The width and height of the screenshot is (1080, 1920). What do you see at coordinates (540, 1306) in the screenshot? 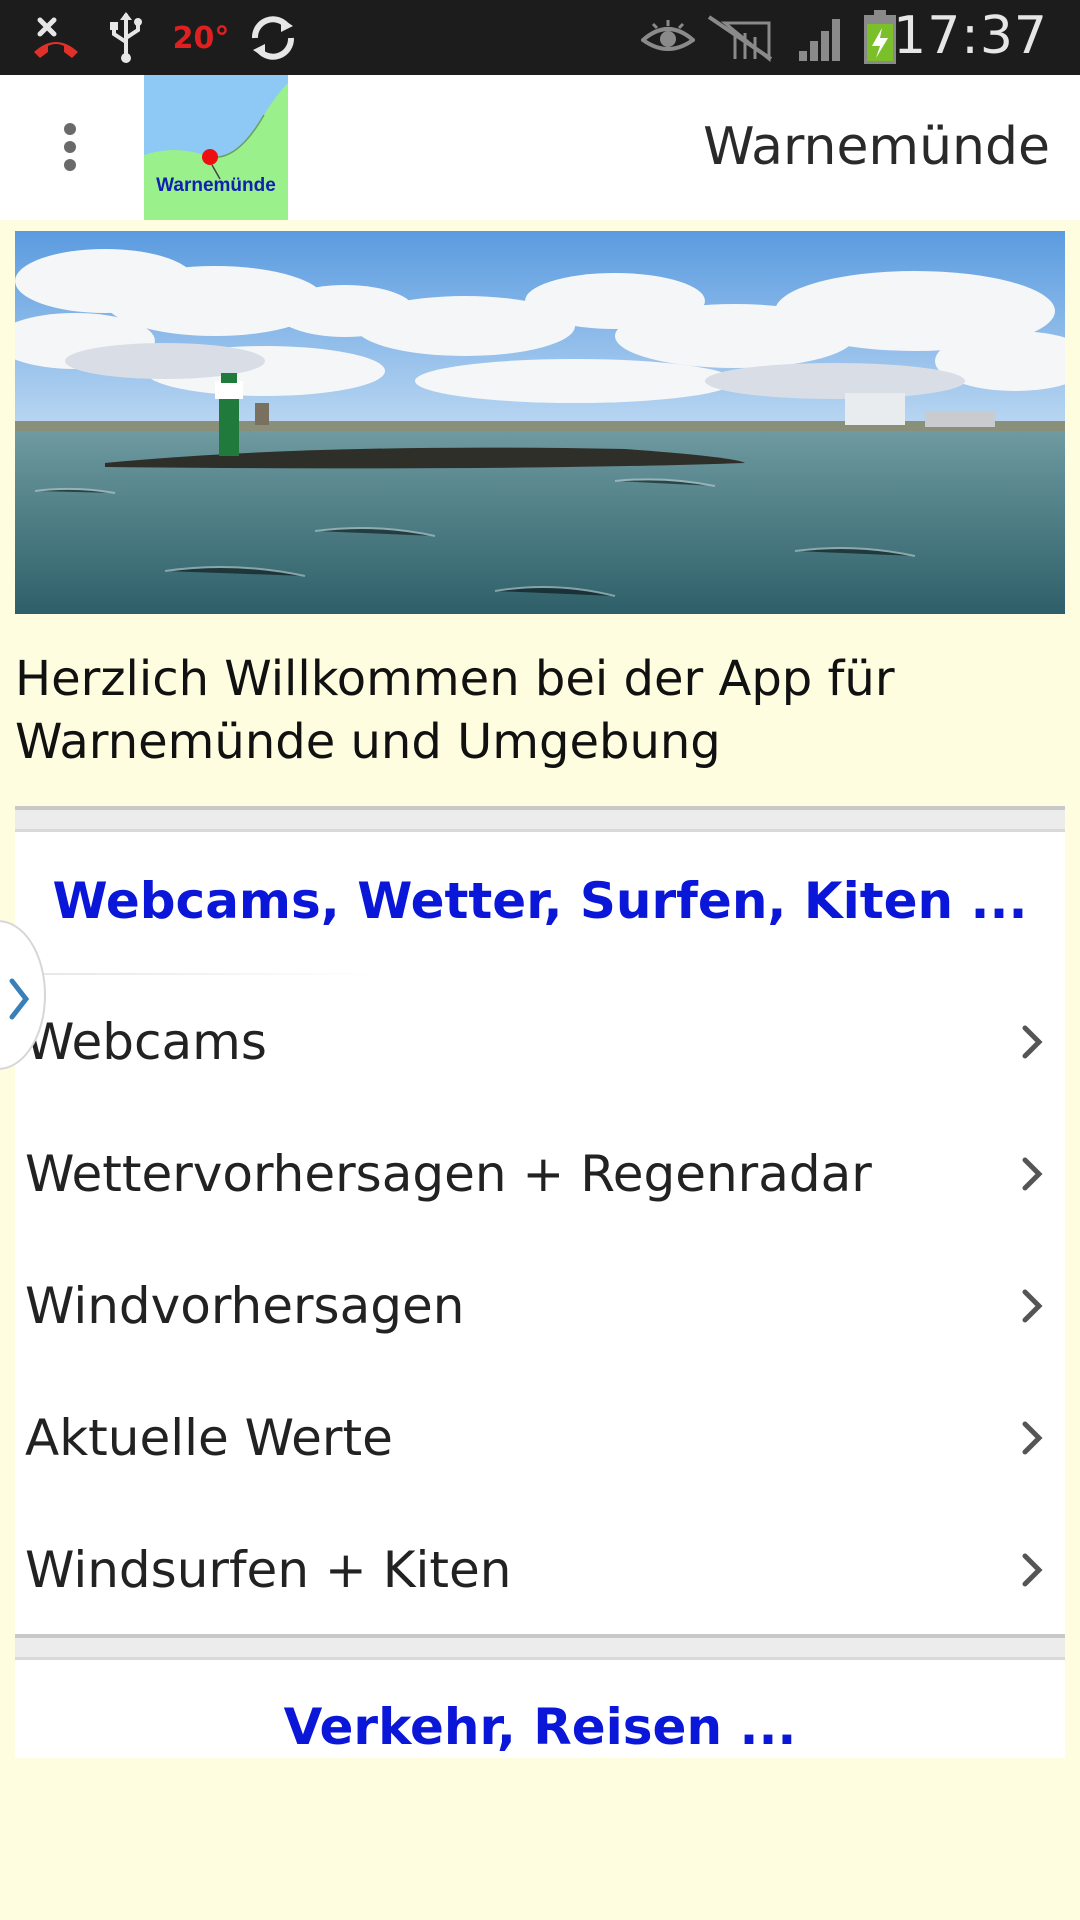
I see `menu-item-windvorhersagen: Windvorhersagen` at bounding box center [540, 1306].